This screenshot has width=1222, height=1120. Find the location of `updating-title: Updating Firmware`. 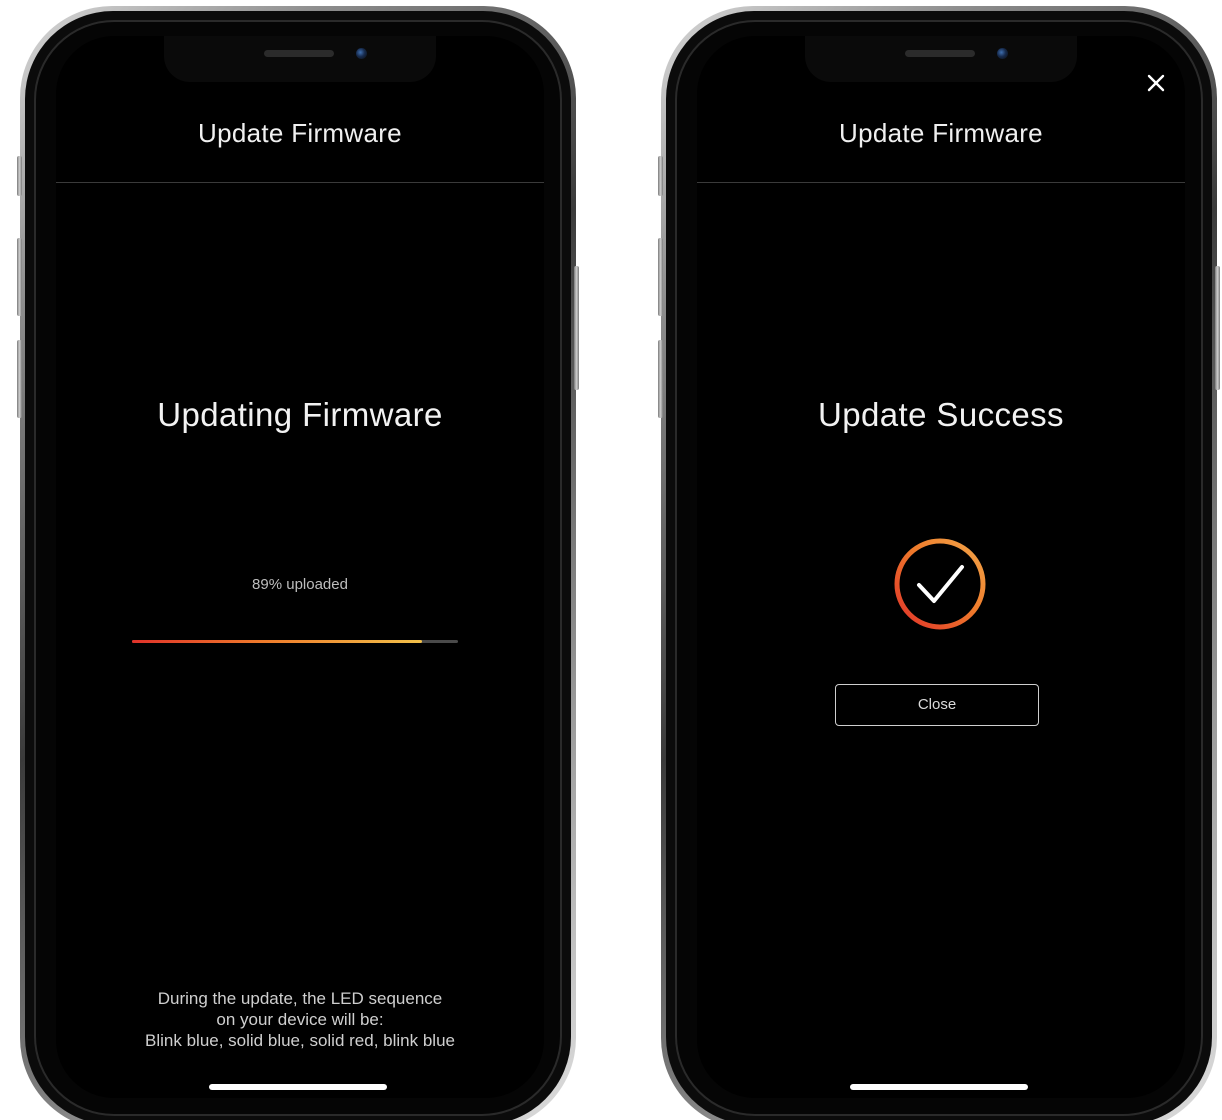

updating-title: Updating Firmware is located at coordinates (300, 414).